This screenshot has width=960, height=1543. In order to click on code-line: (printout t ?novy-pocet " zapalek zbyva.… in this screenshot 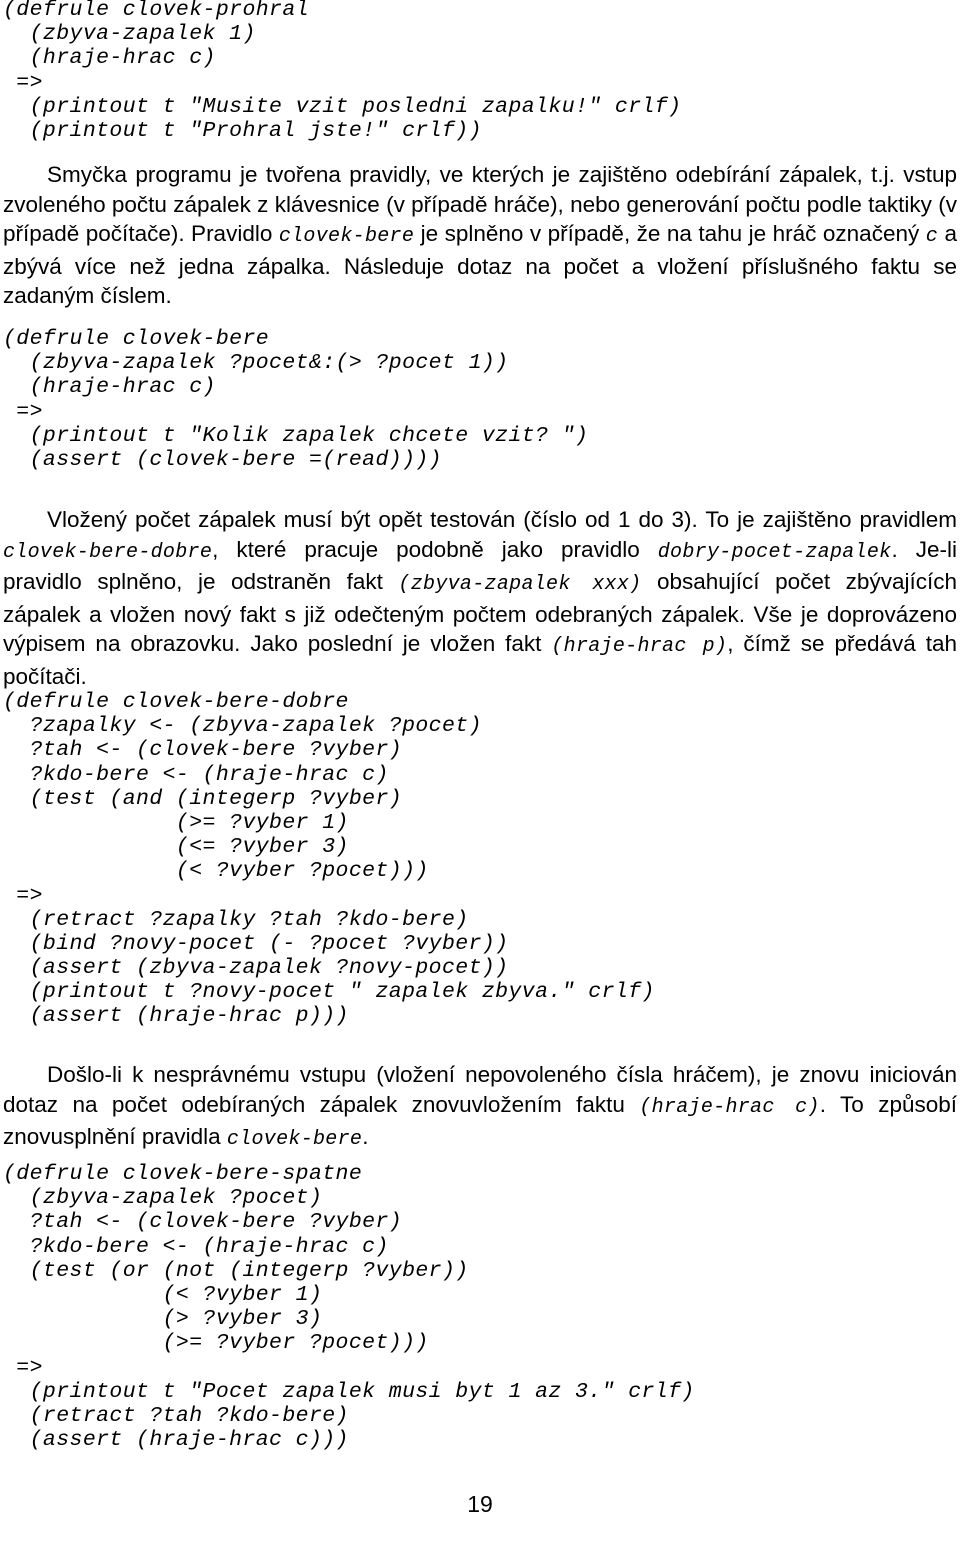, I will do `click(329, 992)`.